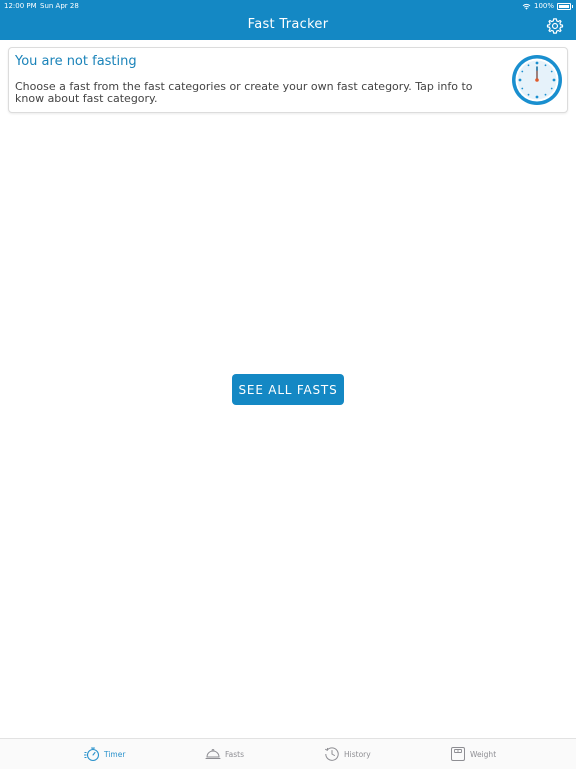 The height and width of the screenshot is (769, 576). What do you see at coordinates (234, 754) in the screenshot?
I see `tab-fasts-label: Fasts` at bounding box center [234, 754].